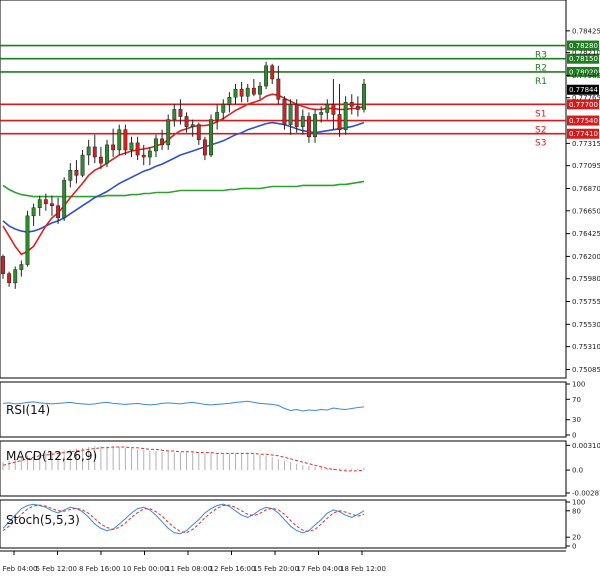  I want to click on level-price-value-s2: 0.77540, so click(583, 121).